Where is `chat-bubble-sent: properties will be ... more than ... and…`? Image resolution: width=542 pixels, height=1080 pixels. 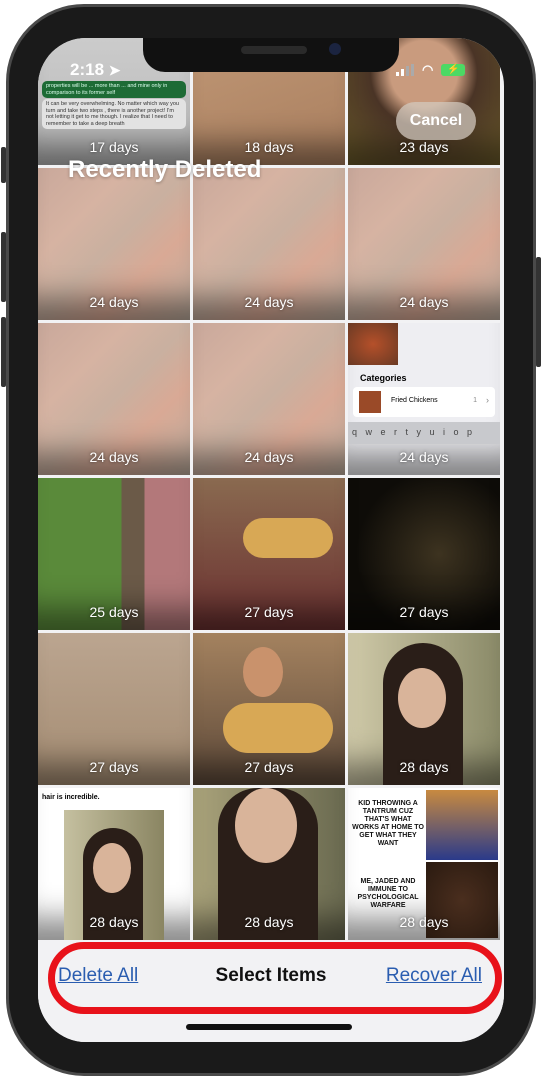 chat-bubble-sent: properties will be ... more than ... and… is located at coordinates (114, 89).